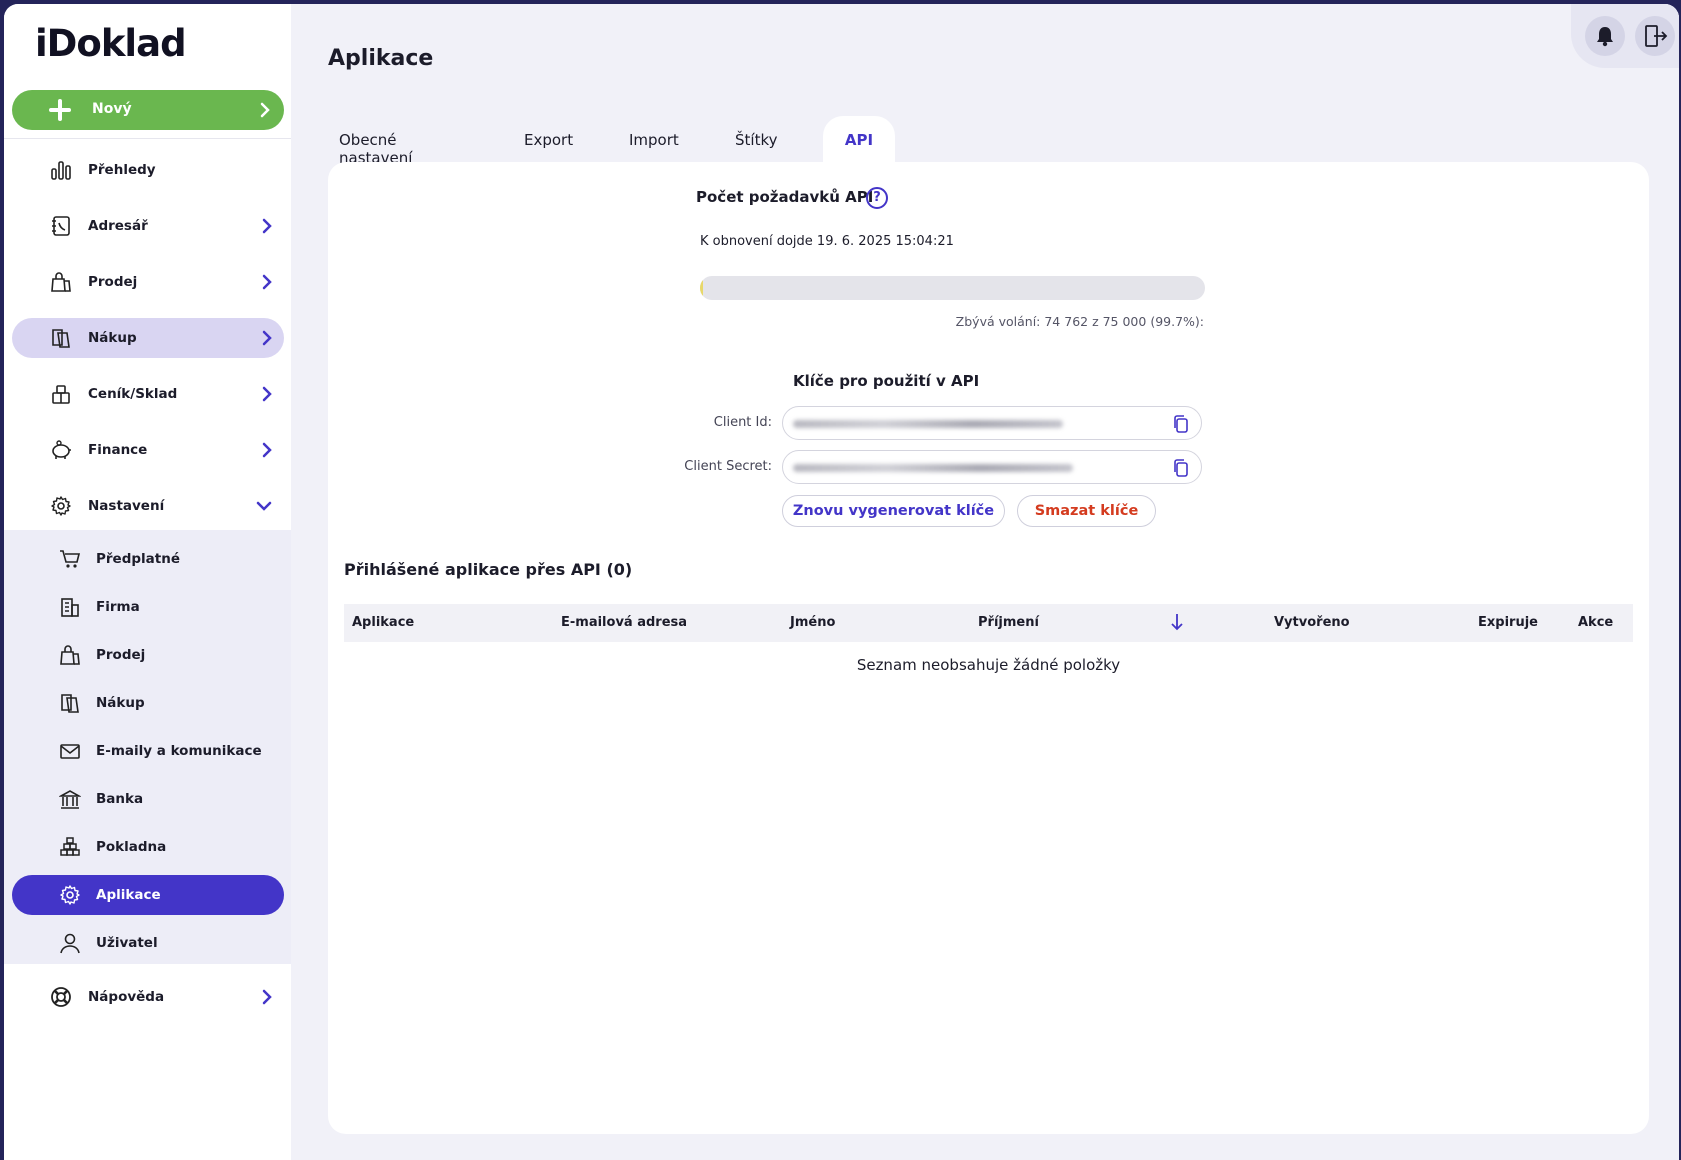  Describe the element at coordinates (148, 338) in the screenshot. I see `sidebar-item-nakup: Nákup` at that location.